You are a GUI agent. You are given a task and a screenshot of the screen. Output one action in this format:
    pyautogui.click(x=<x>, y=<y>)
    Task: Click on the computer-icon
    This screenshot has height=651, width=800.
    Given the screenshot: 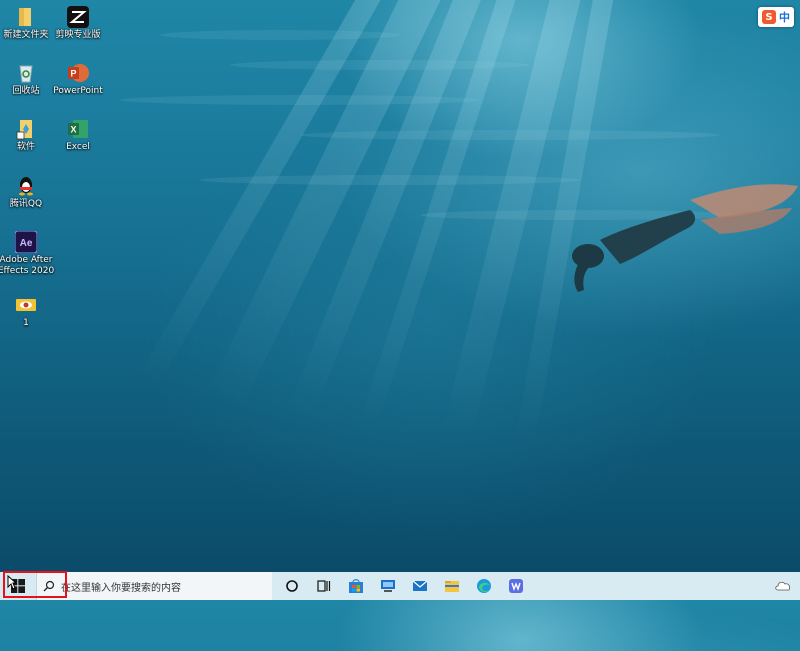 What is the action you would take?
    pyautogui.click(x=388, y=586)
    